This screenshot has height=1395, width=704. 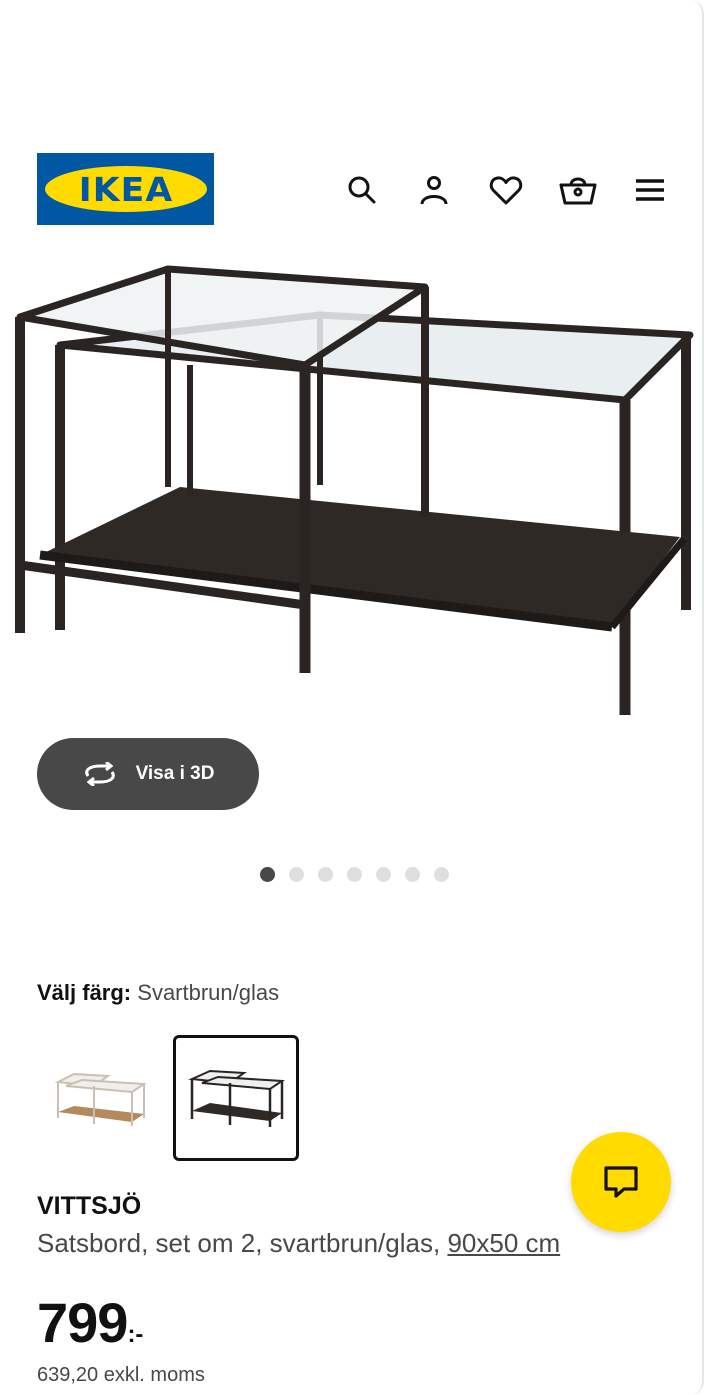 What do you see at coordinates (168, 1098) in the screenshot?
I see `color-swatches` at bounding box center [168, 1098].